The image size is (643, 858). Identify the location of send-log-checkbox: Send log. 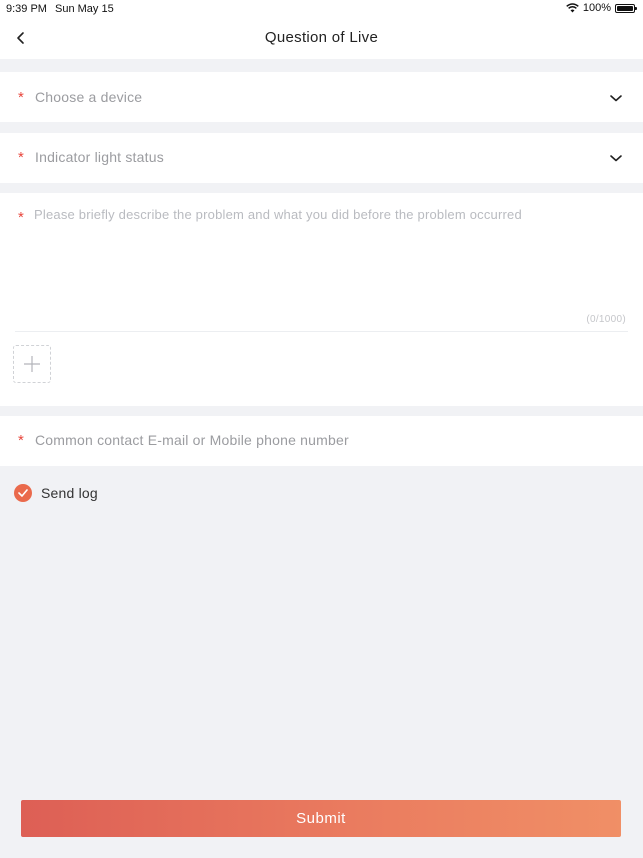
(56, 493).